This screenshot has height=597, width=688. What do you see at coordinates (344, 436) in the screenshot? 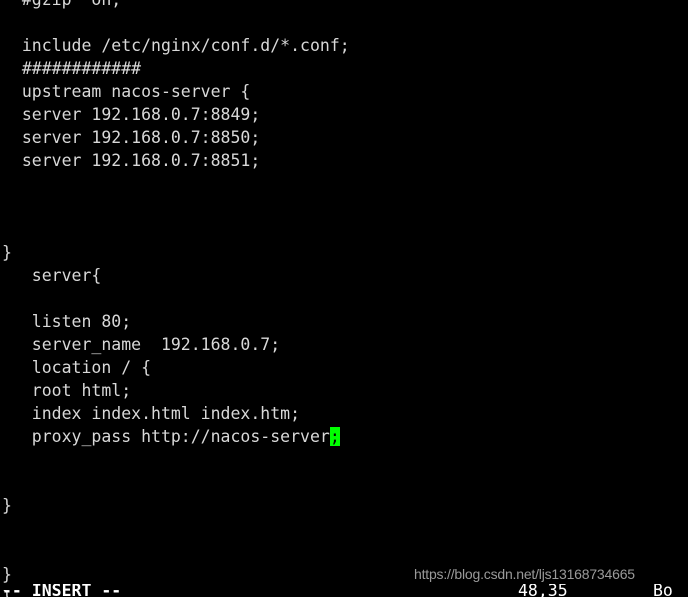
I see `code-line-with-cursor: proxy_pass http://nacos-server;` at bounding box center [344, 436].